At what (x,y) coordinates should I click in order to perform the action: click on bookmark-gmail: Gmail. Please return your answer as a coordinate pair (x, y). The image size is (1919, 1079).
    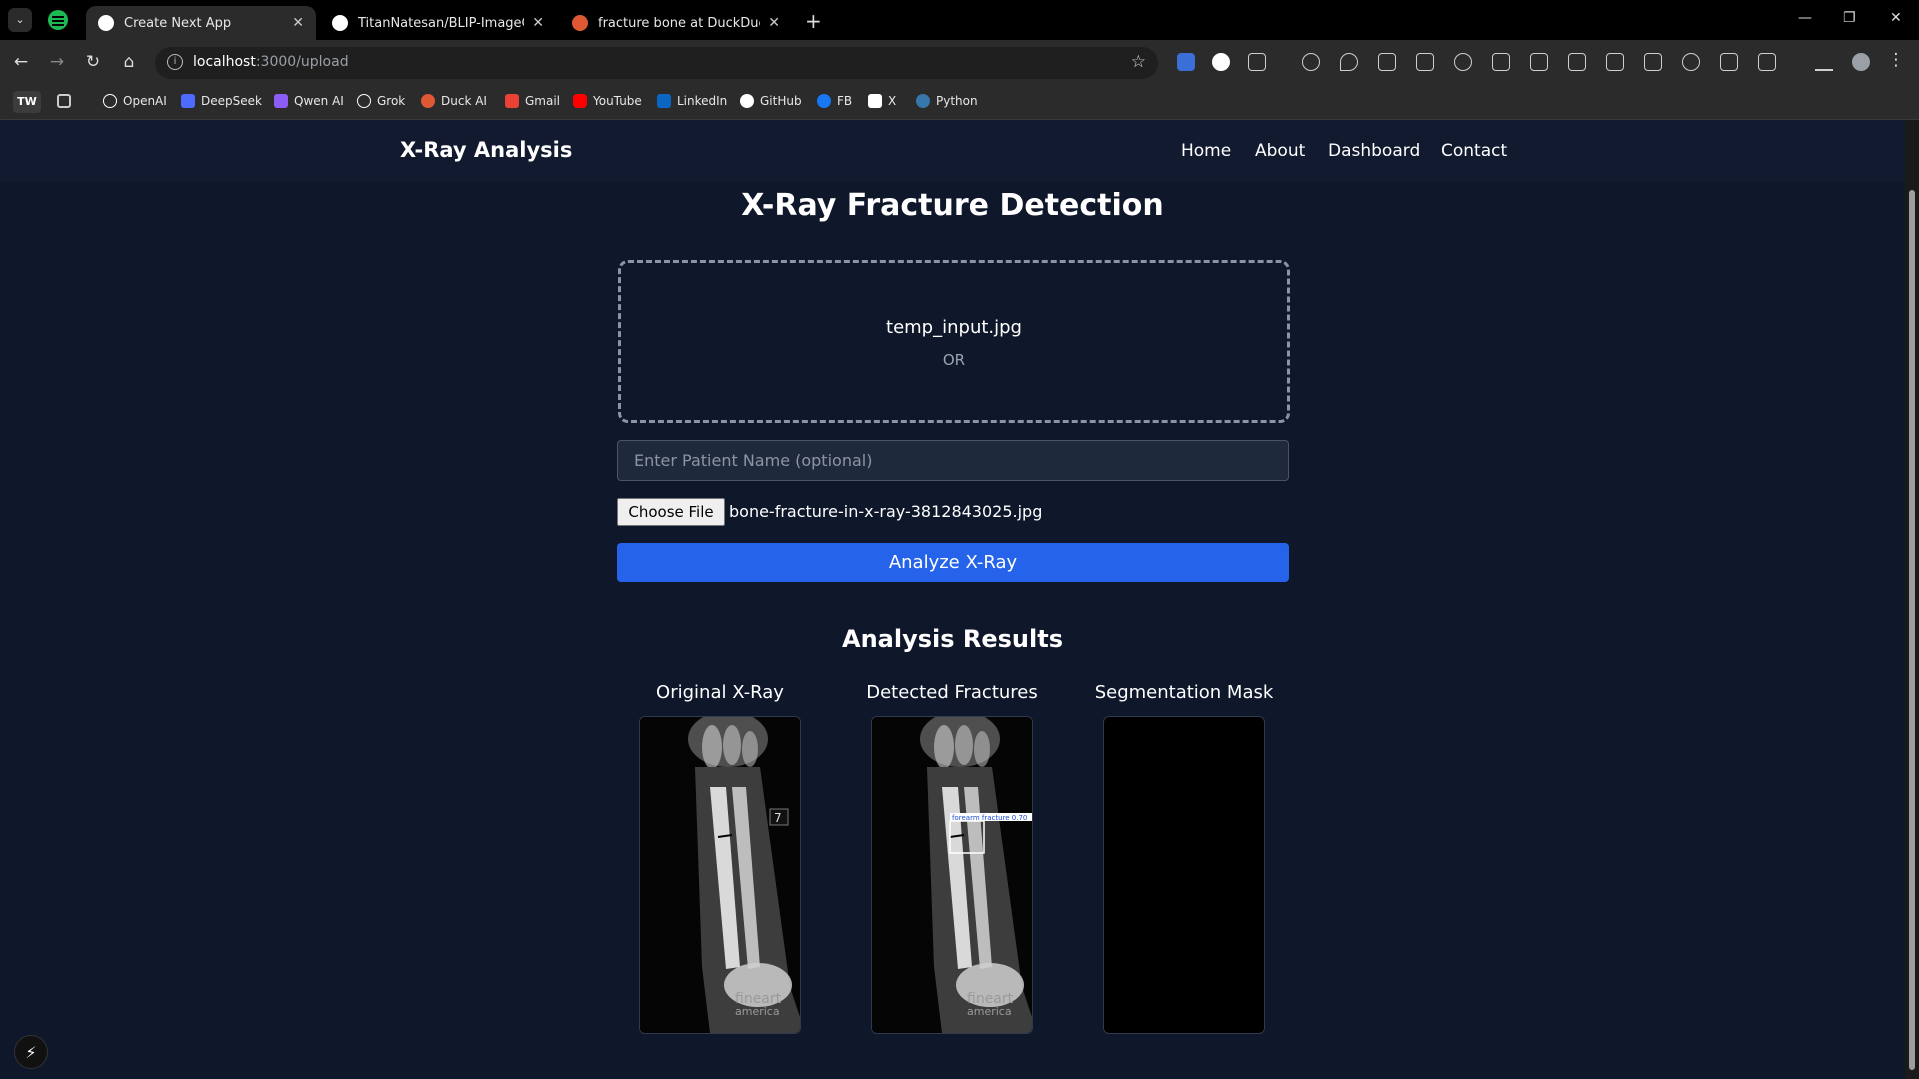
    Looking at the image, I should click on (532, 101).